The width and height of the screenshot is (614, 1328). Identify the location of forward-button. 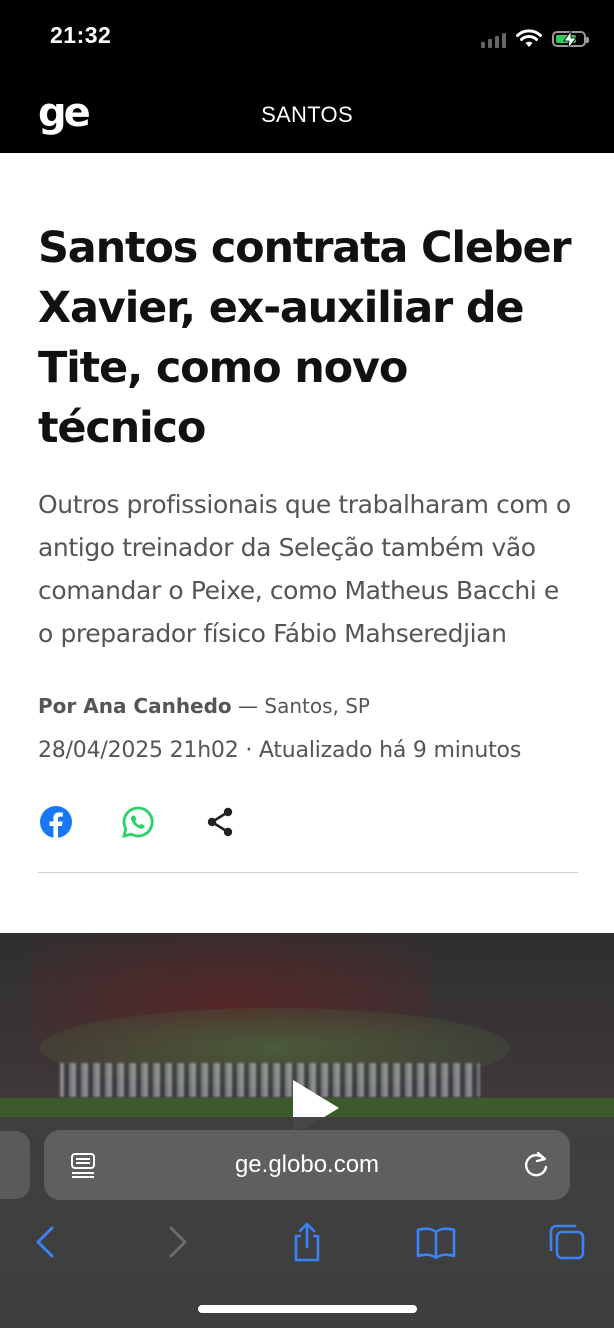
(178, 1242).